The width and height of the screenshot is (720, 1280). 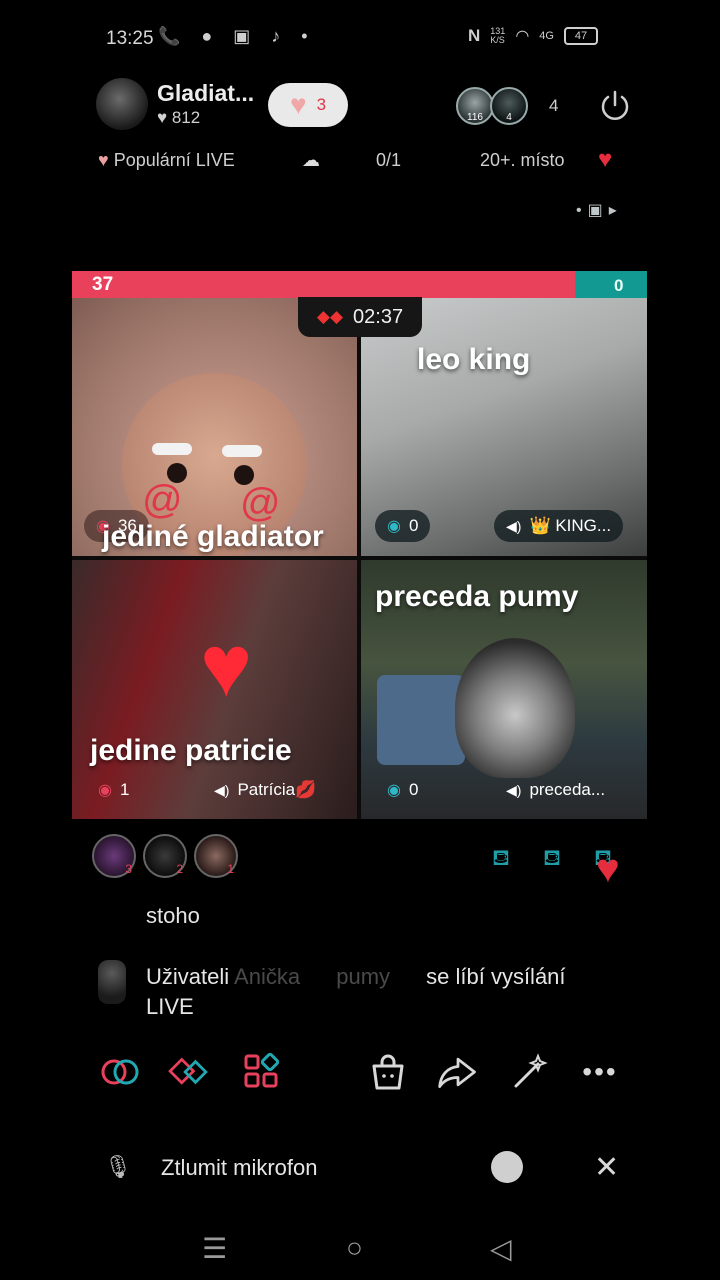 I want to click on battle-timer: ◆◆ 02:37, so click(x=360, y=317).